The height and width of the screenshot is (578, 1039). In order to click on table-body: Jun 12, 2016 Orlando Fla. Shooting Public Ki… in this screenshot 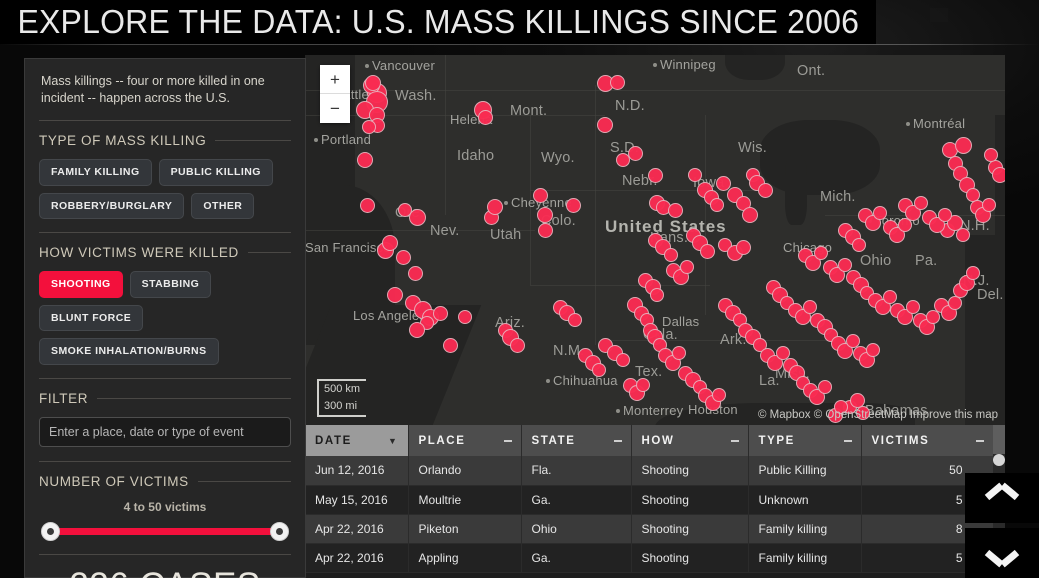, I will do `click(649, 514)`.